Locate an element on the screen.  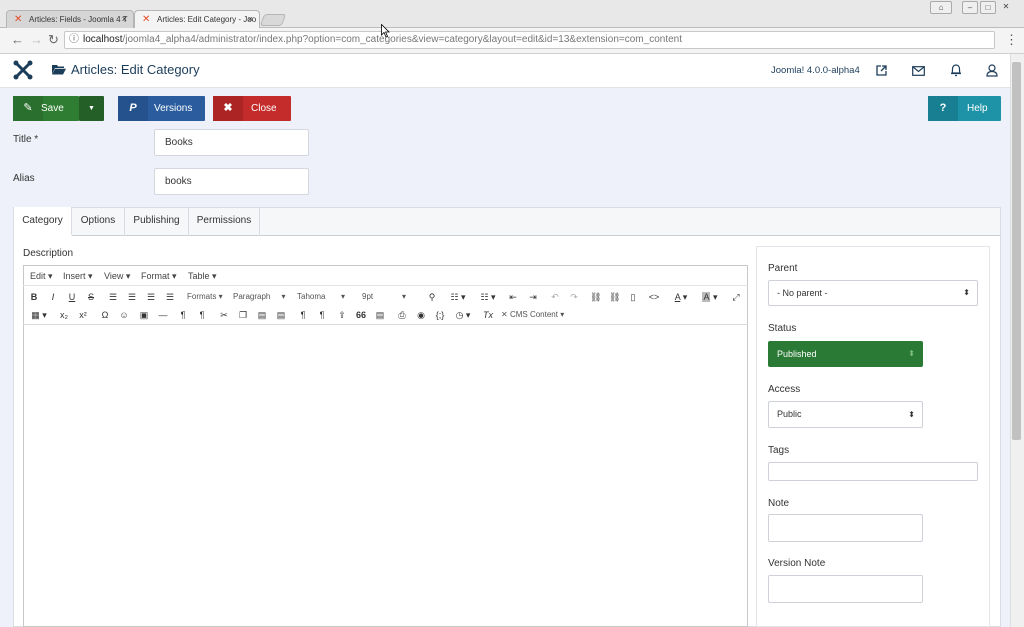
code-button: <> is located at coordinates (654, 297).